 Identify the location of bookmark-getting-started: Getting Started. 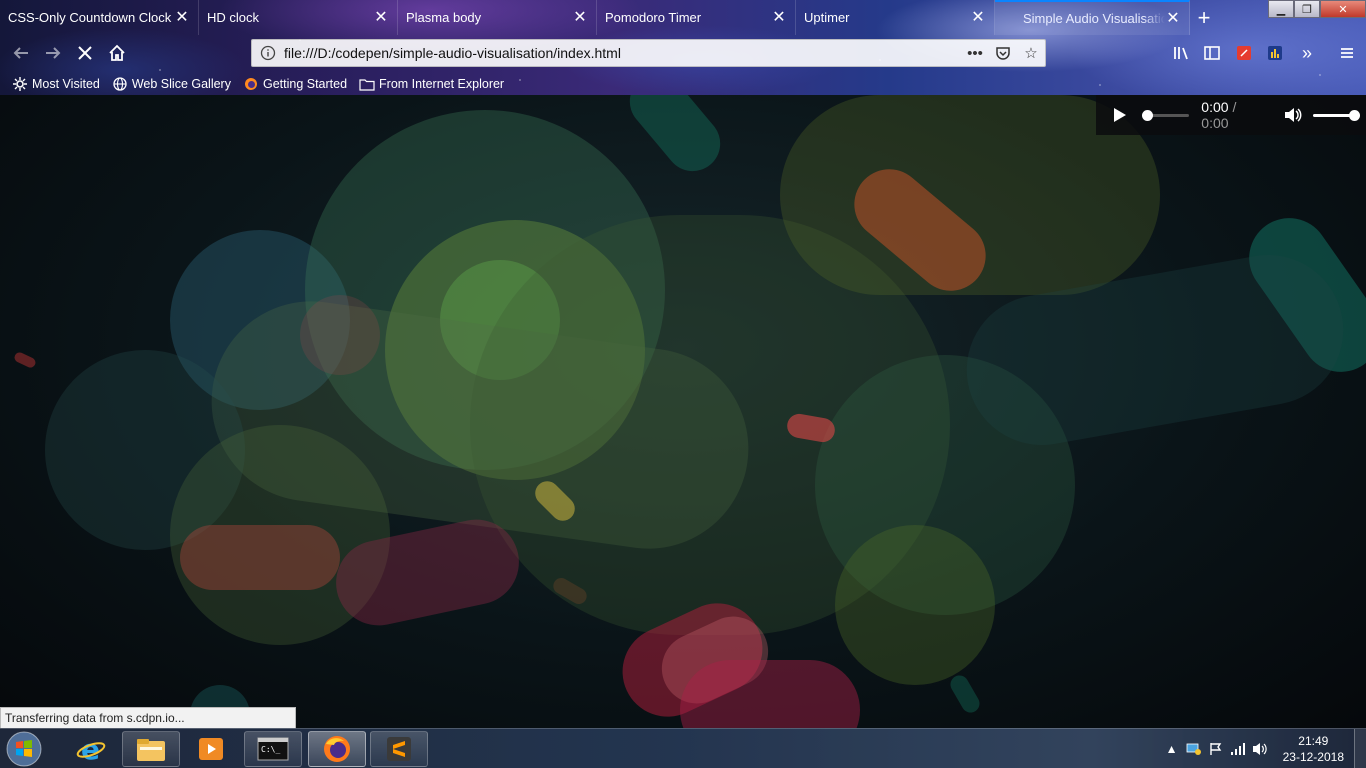
(295, 84).